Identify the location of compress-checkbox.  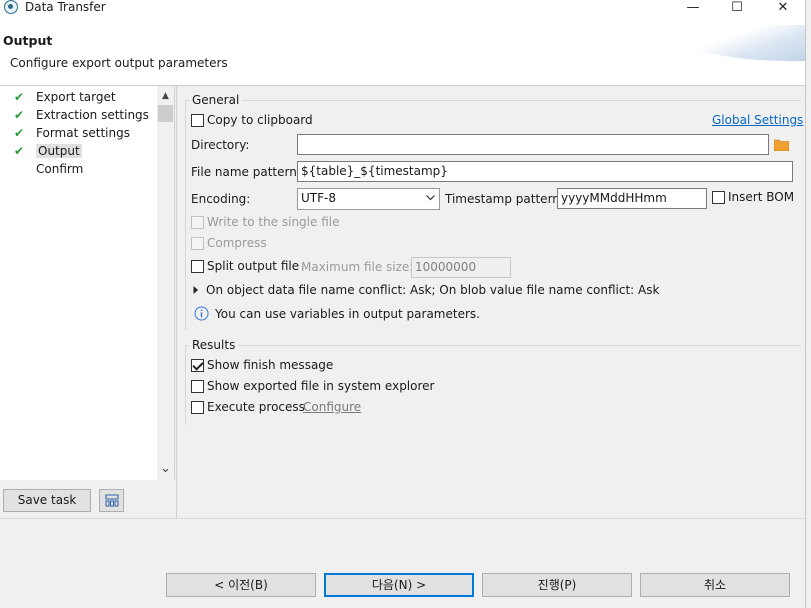
(197, 243).